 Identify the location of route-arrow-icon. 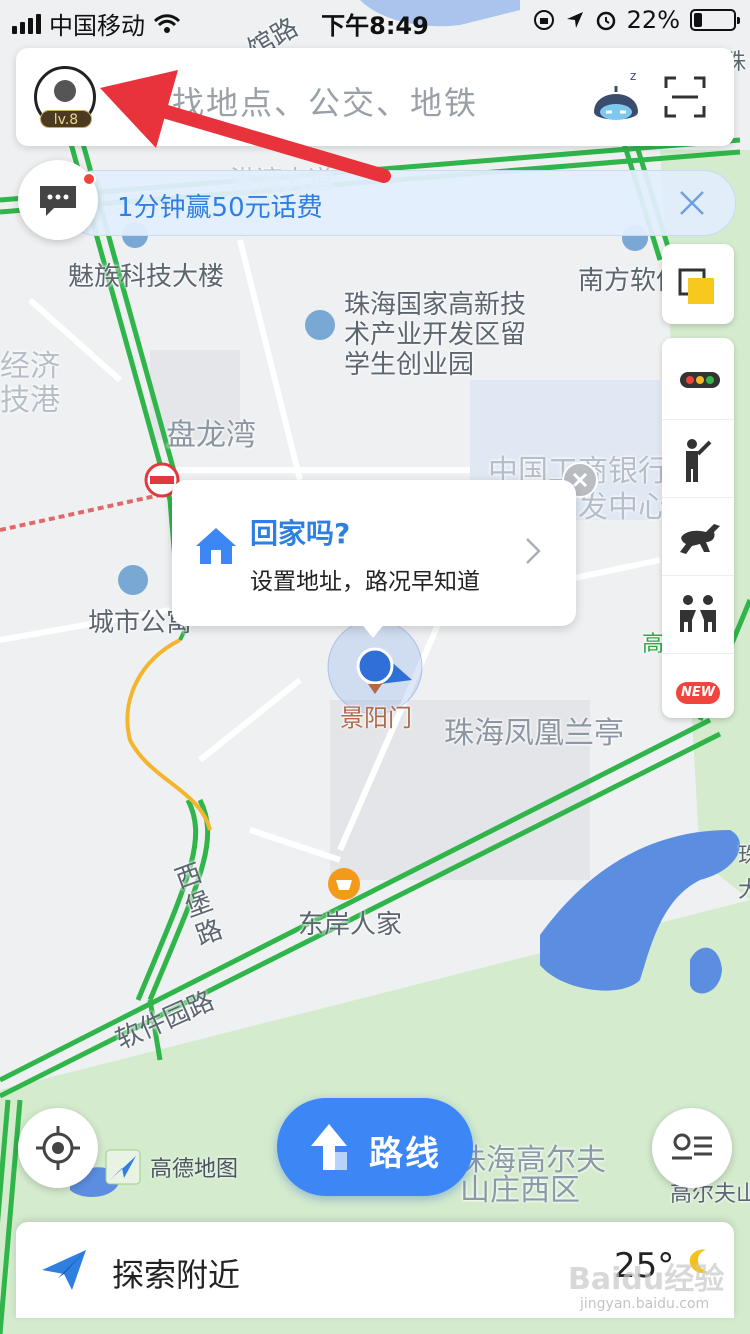
(329, 1147).